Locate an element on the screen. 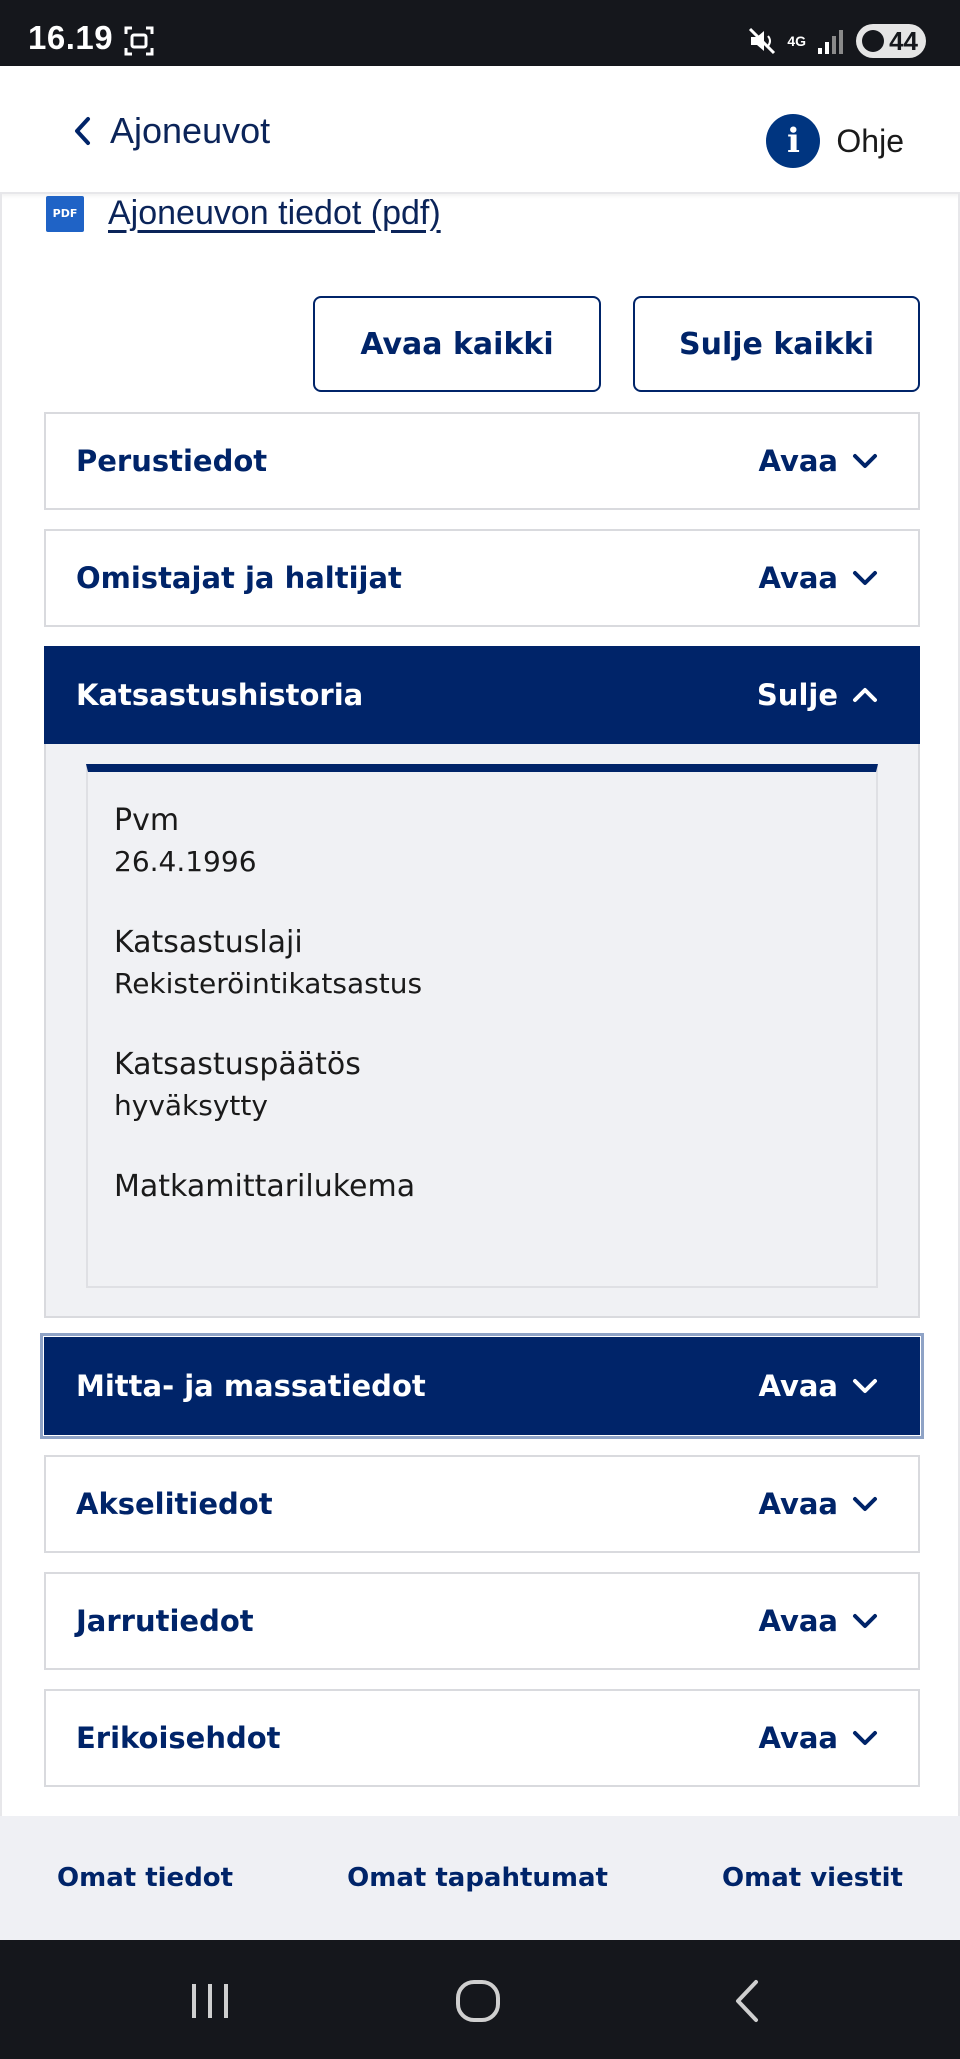  accordion-dimensions-mass: Mitta- ja massatiedot Avaa is located at coordinates (482, 1386).